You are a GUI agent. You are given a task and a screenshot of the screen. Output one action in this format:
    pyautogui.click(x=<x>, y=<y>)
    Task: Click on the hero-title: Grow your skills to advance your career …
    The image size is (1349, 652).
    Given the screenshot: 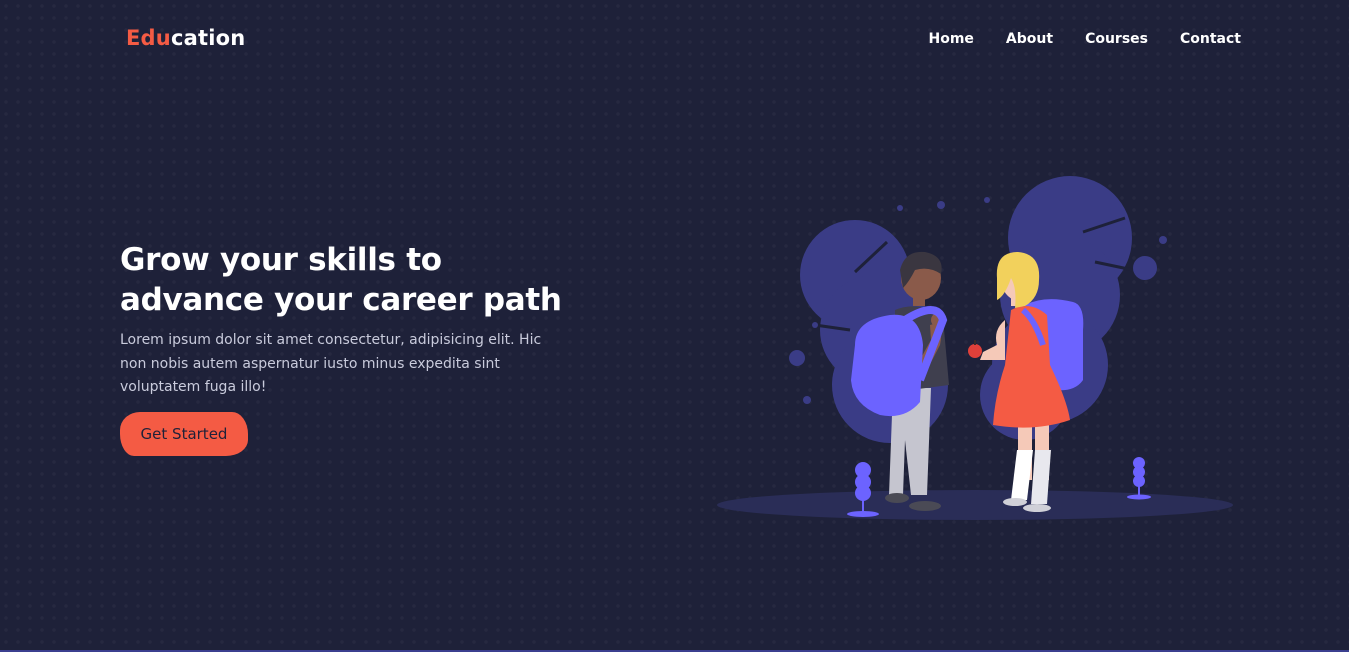 What is the action you would take?
    pyautogui.click(x=355, y=280)
    